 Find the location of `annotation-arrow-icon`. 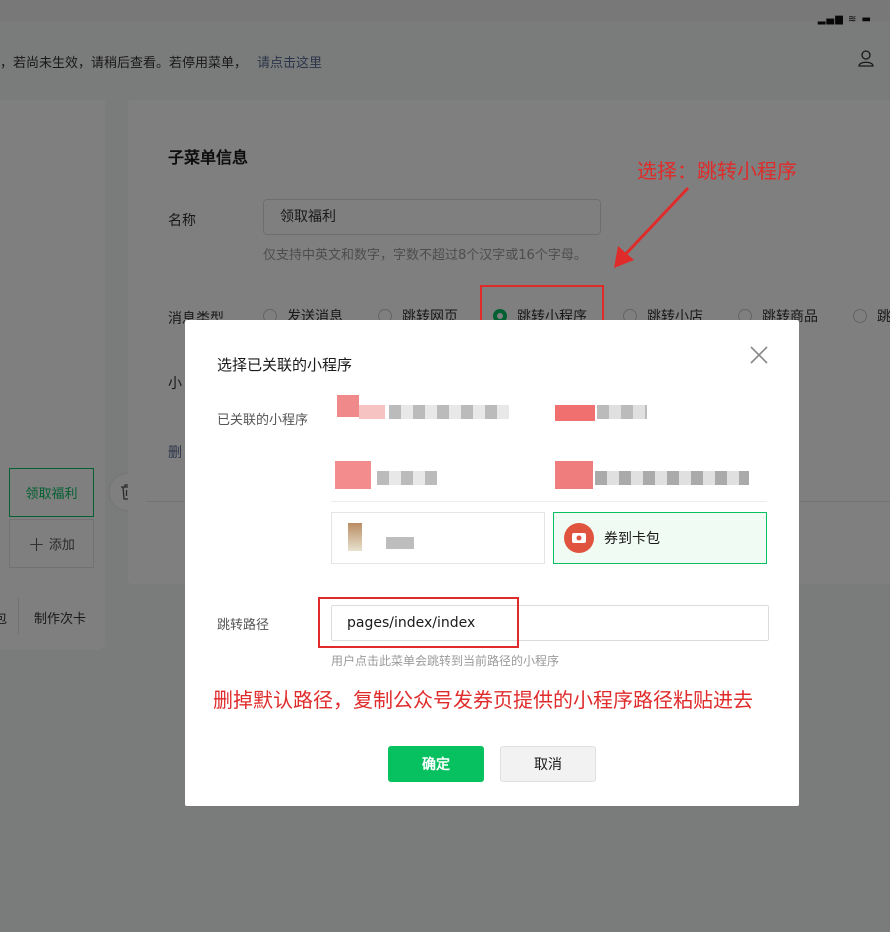

annotation-arrow-icon is located at coordinates (652, 227).